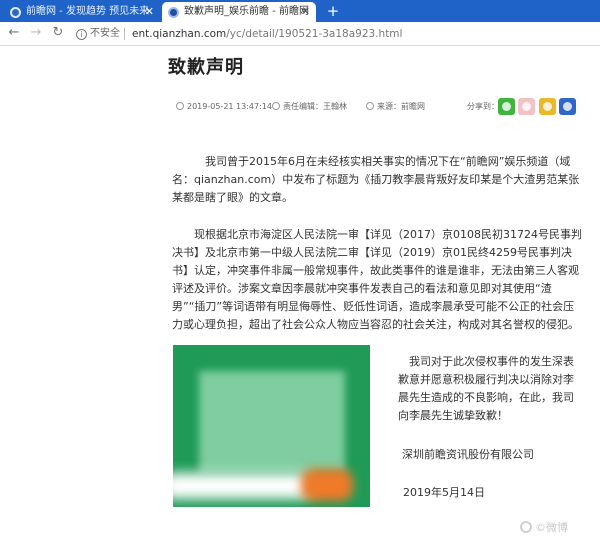 This screenshot has height=543, width=600. What do you see at coordinates (401, 106) in the screenshot?
I see `source-text: 来源：前瞻网` at bounding box center [401, 106].